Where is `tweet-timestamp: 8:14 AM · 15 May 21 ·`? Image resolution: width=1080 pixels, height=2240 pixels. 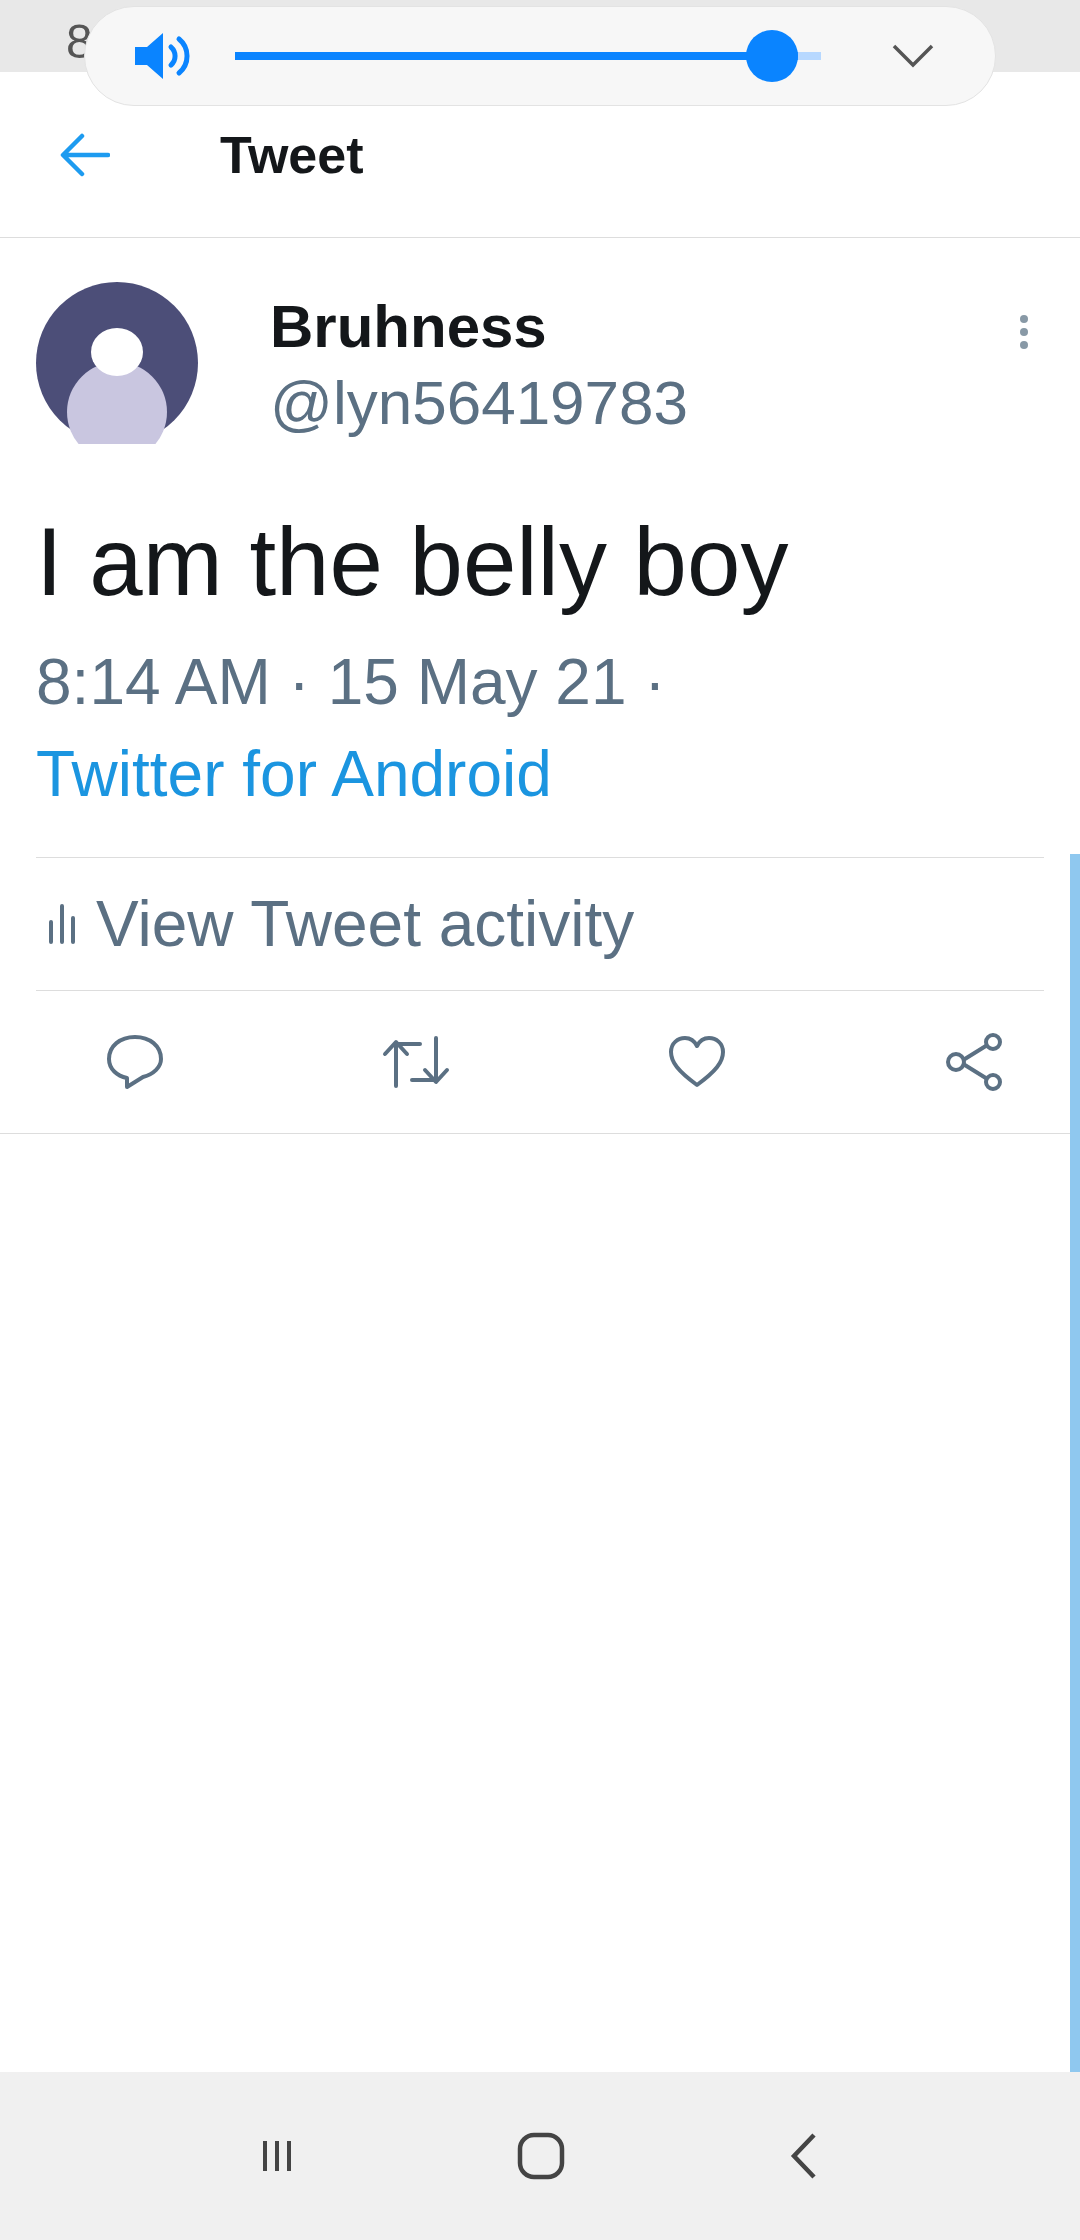 tweet-timestamp: 8:14 AM · 15 May 21 · is located at coordinates (351, 682).